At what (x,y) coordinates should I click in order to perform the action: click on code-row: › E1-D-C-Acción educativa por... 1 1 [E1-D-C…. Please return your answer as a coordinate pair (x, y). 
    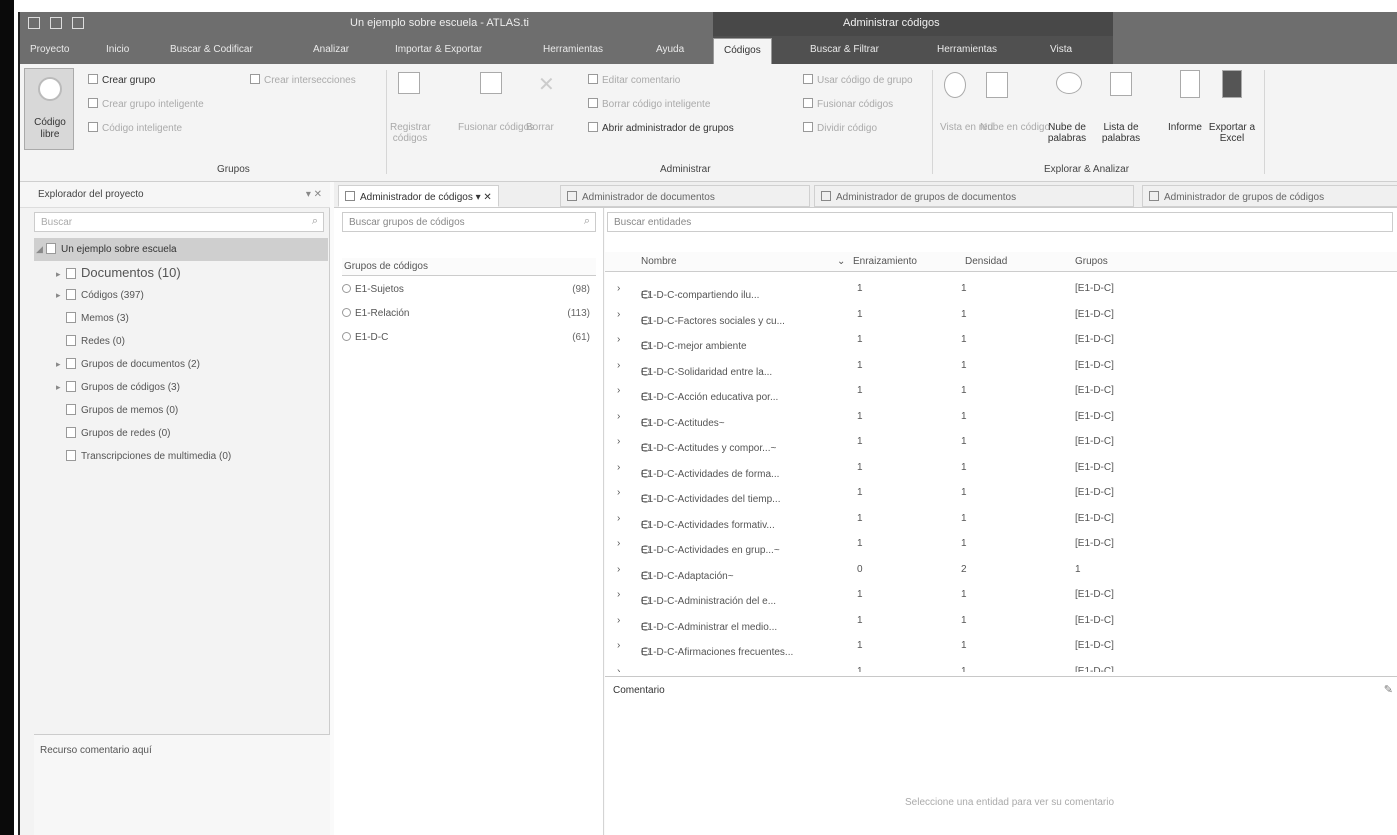
    Looking at the image, I should click on (1001, 390).